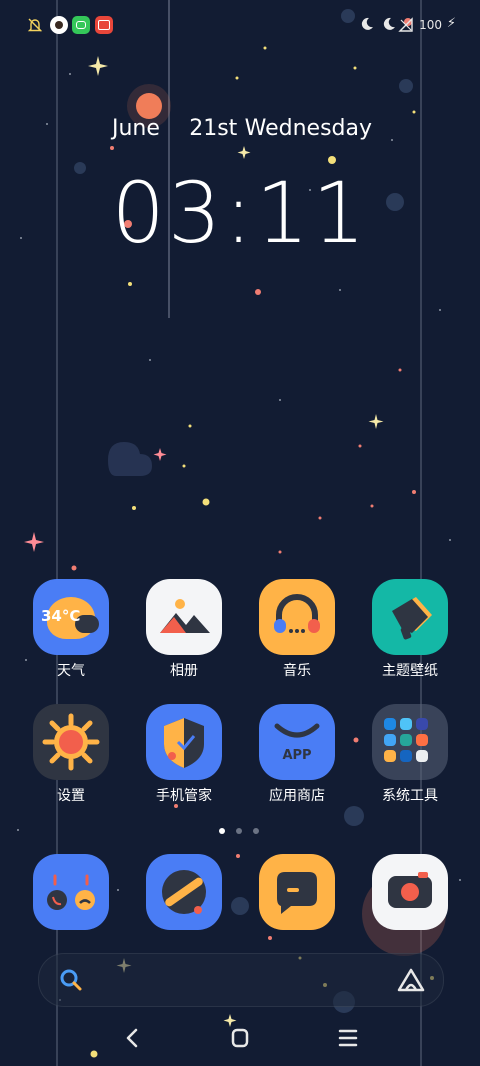 This screenshot has height=1066, width=480. What do you see at coordinates (35, 25) in the screenshot?
I see `mute-notification-icon` at bounding box center [35, 25].